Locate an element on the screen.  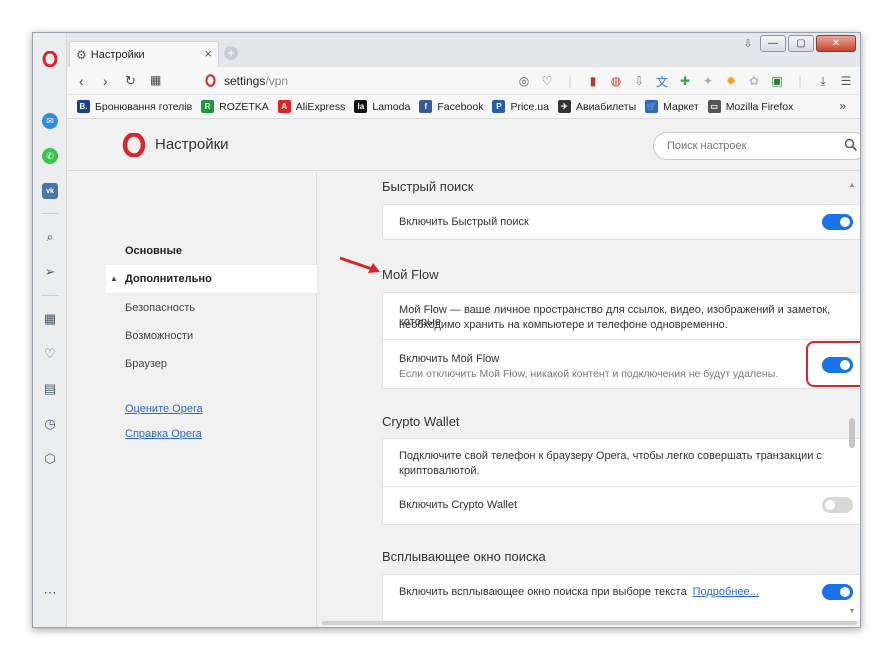
search-icon is located at coordinates (851, 145).